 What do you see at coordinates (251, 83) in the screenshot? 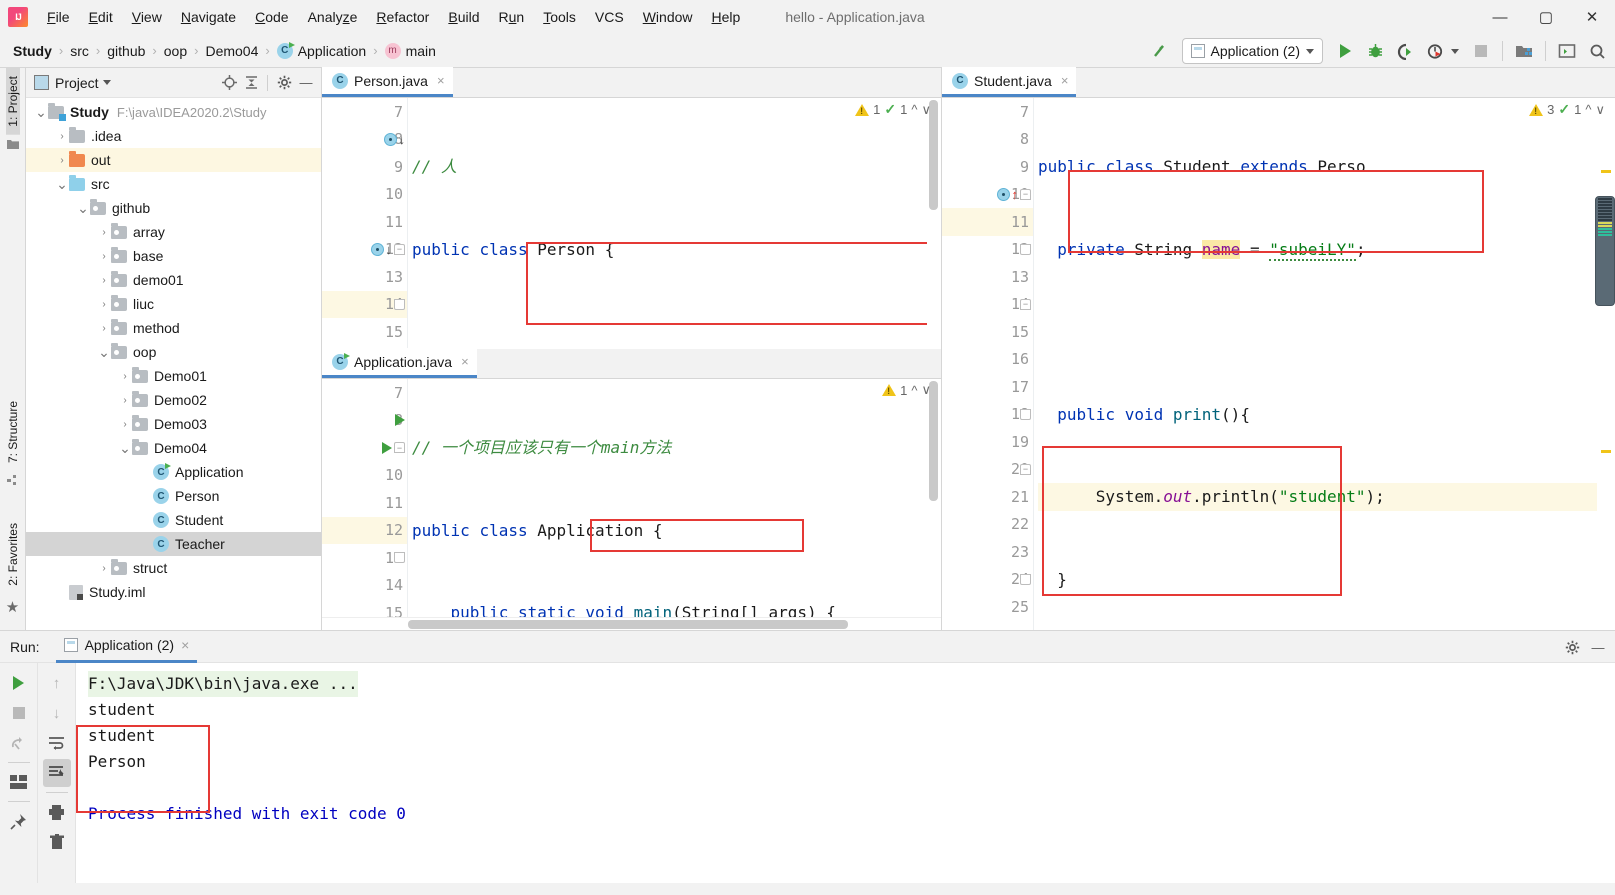
I see `collapse-all-icon` at bounding box center [251, 83].